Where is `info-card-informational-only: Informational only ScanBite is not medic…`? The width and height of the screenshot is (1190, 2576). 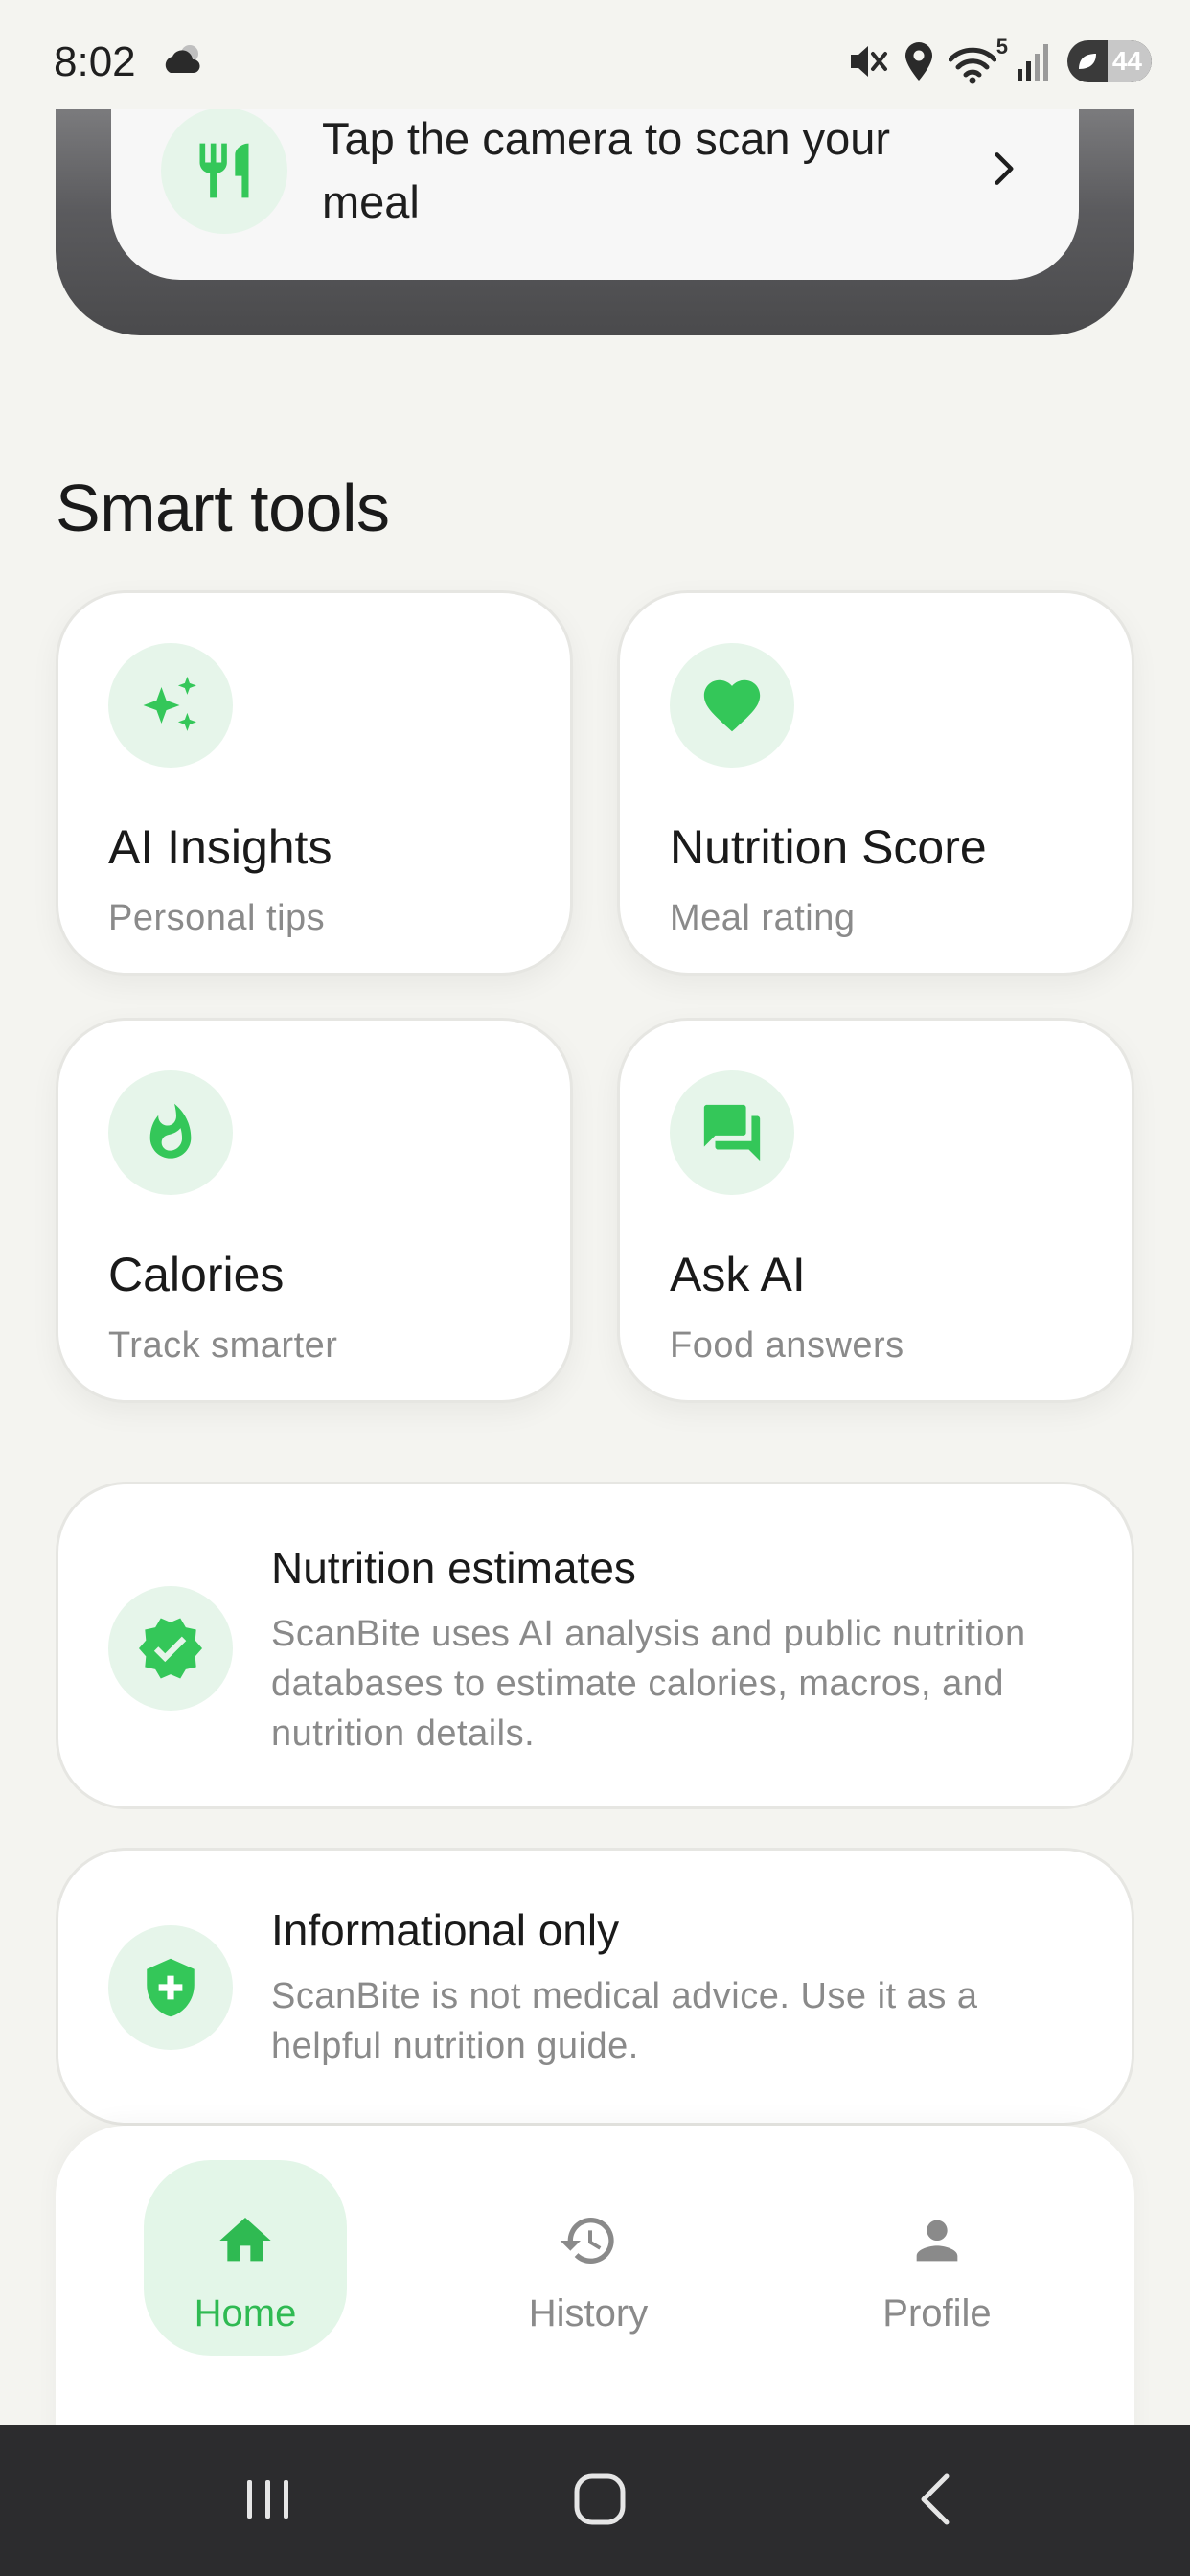 info-card-informational-only: Informational only ScanBite is not medic… is located at coordinates (595, 1987).